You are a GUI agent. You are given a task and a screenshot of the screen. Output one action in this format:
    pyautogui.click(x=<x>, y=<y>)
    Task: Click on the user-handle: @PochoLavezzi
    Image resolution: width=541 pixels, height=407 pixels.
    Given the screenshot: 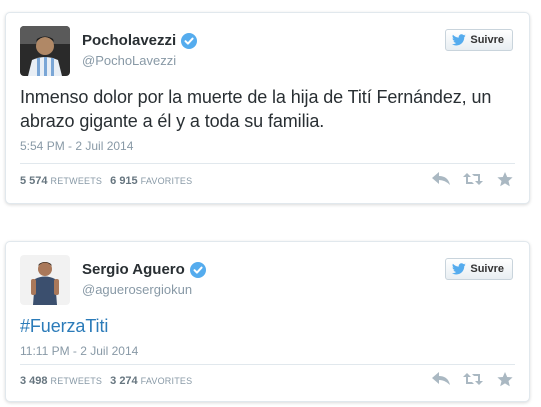 What is the action you would take?
    pyautogui.click(x=129, y=60)
    